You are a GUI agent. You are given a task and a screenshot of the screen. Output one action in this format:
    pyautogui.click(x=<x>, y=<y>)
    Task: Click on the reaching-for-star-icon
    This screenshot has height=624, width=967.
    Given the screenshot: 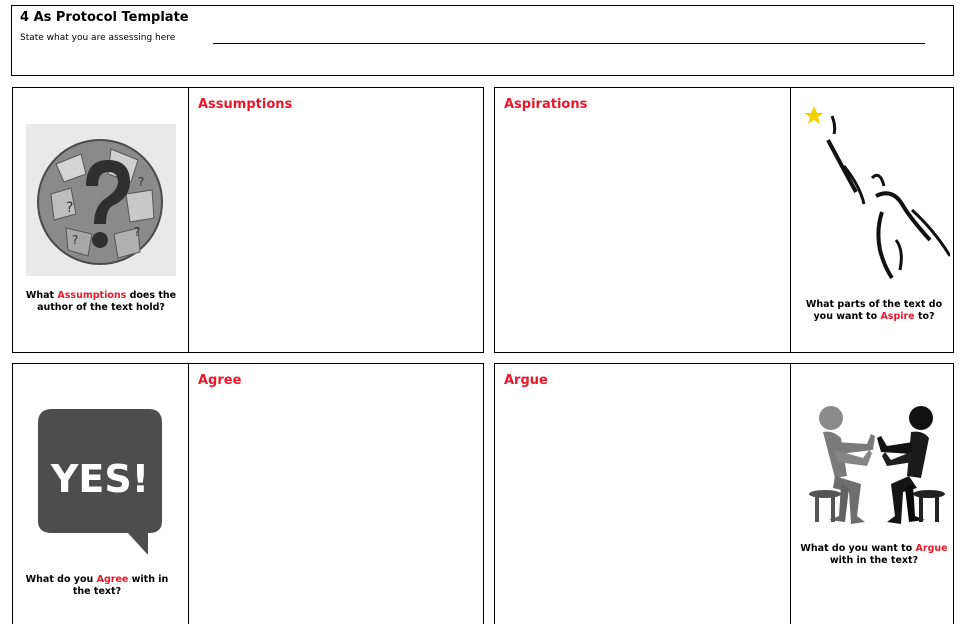 What is the action you would take?
    pyautogui.click(x=877, y=193)
    